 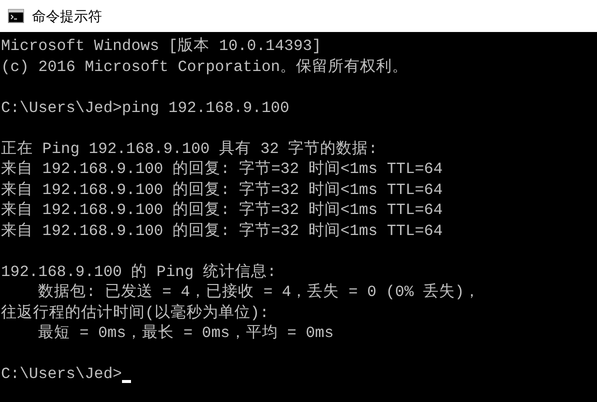 What do you see at coordinates (135, 313) in the screenshot?
I see `console-line: 往返行程的估计时间(以毫秒为单位):` at bounding box center [135, 313].